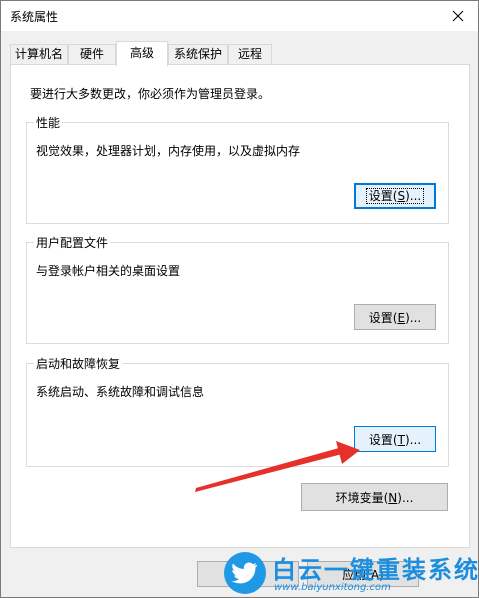 This screenshot has width=479, height=598. Describe the element at coordinates (375, 570) in the screenshot. I see `watermark-brand: 白云一键重装系统` at that location.